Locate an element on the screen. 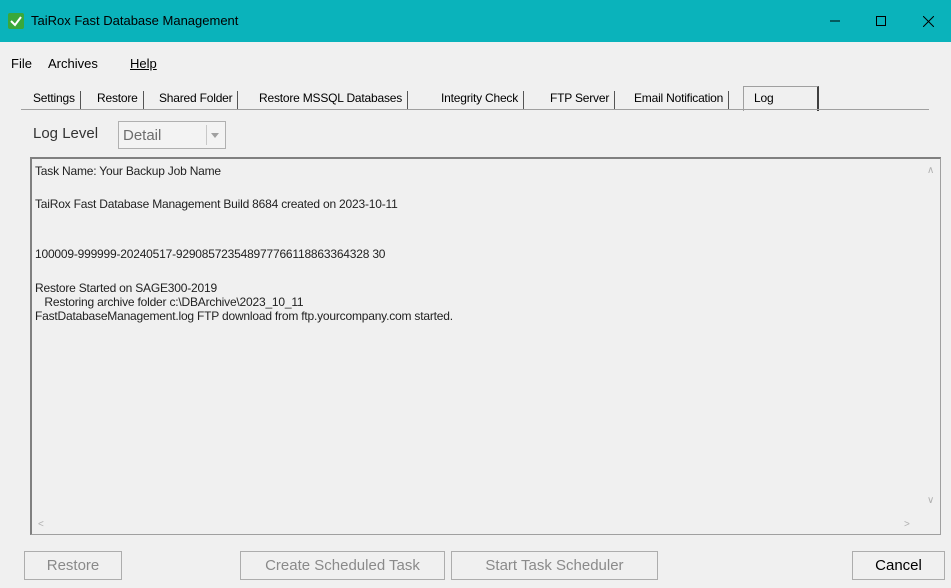 The image size is (951, 588). scroll-right-icon: > is located at coordinates (907, 524).